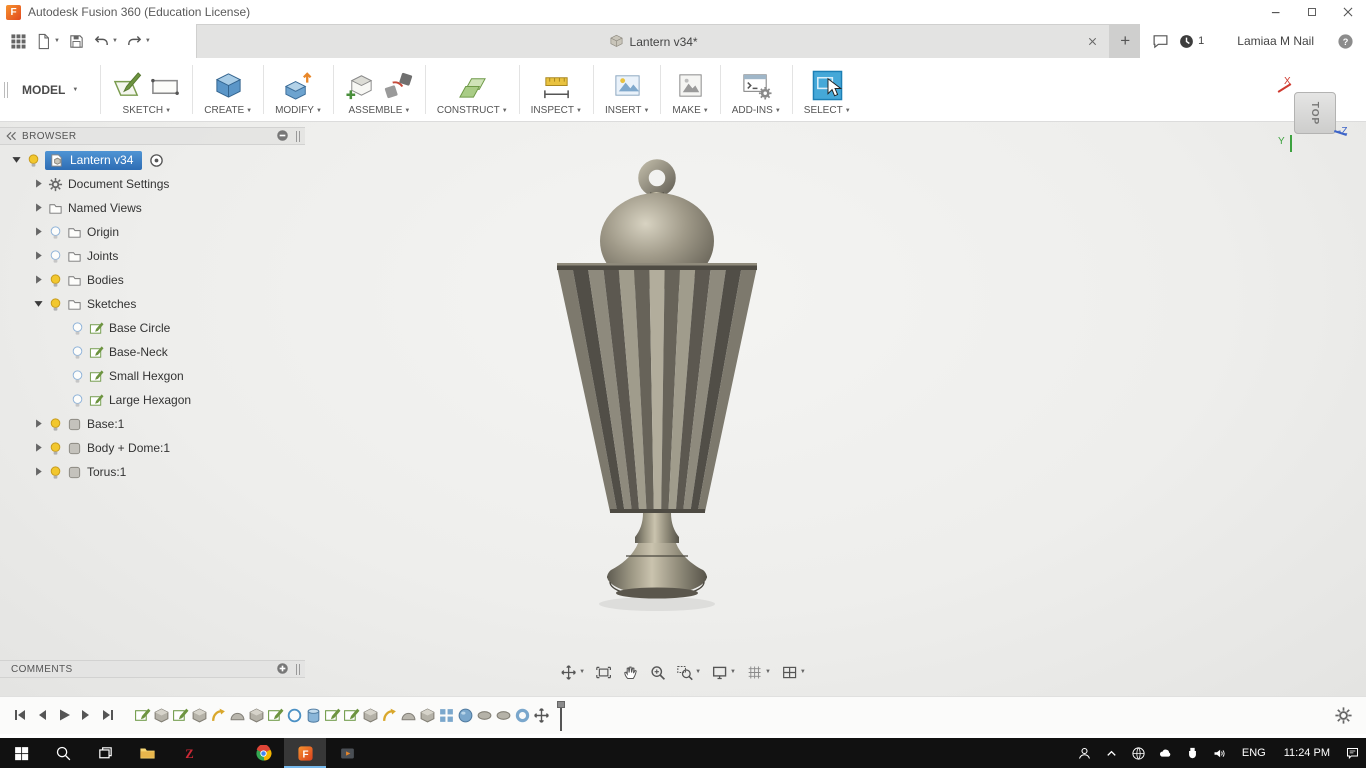 This screenshot has width=1366, height=768. Describe the element at coordinates (1270, 41) in the screenshot. I see `user-name: Lamiaa M Nail` at that location.